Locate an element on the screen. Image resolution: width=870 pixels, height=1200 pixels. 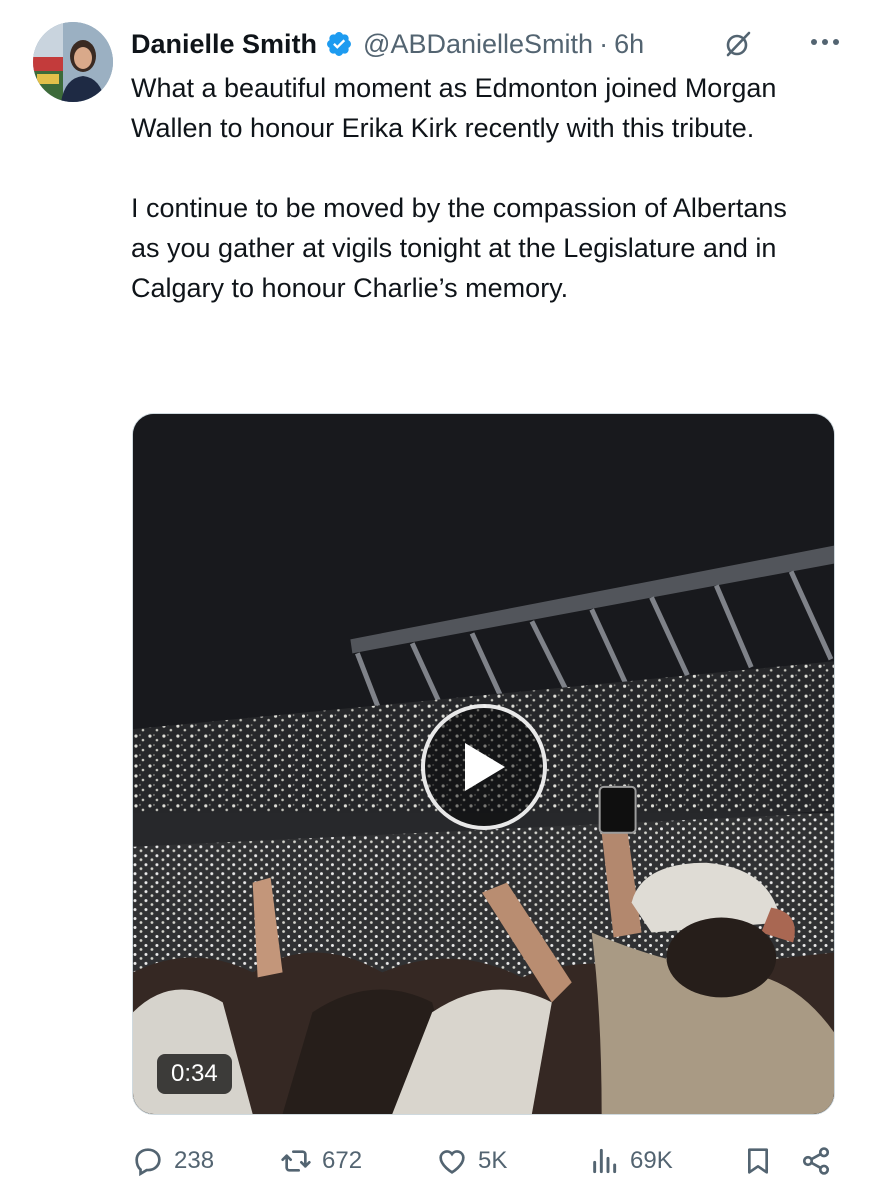
like-count: 5K is located at coordinates (493, 1160).